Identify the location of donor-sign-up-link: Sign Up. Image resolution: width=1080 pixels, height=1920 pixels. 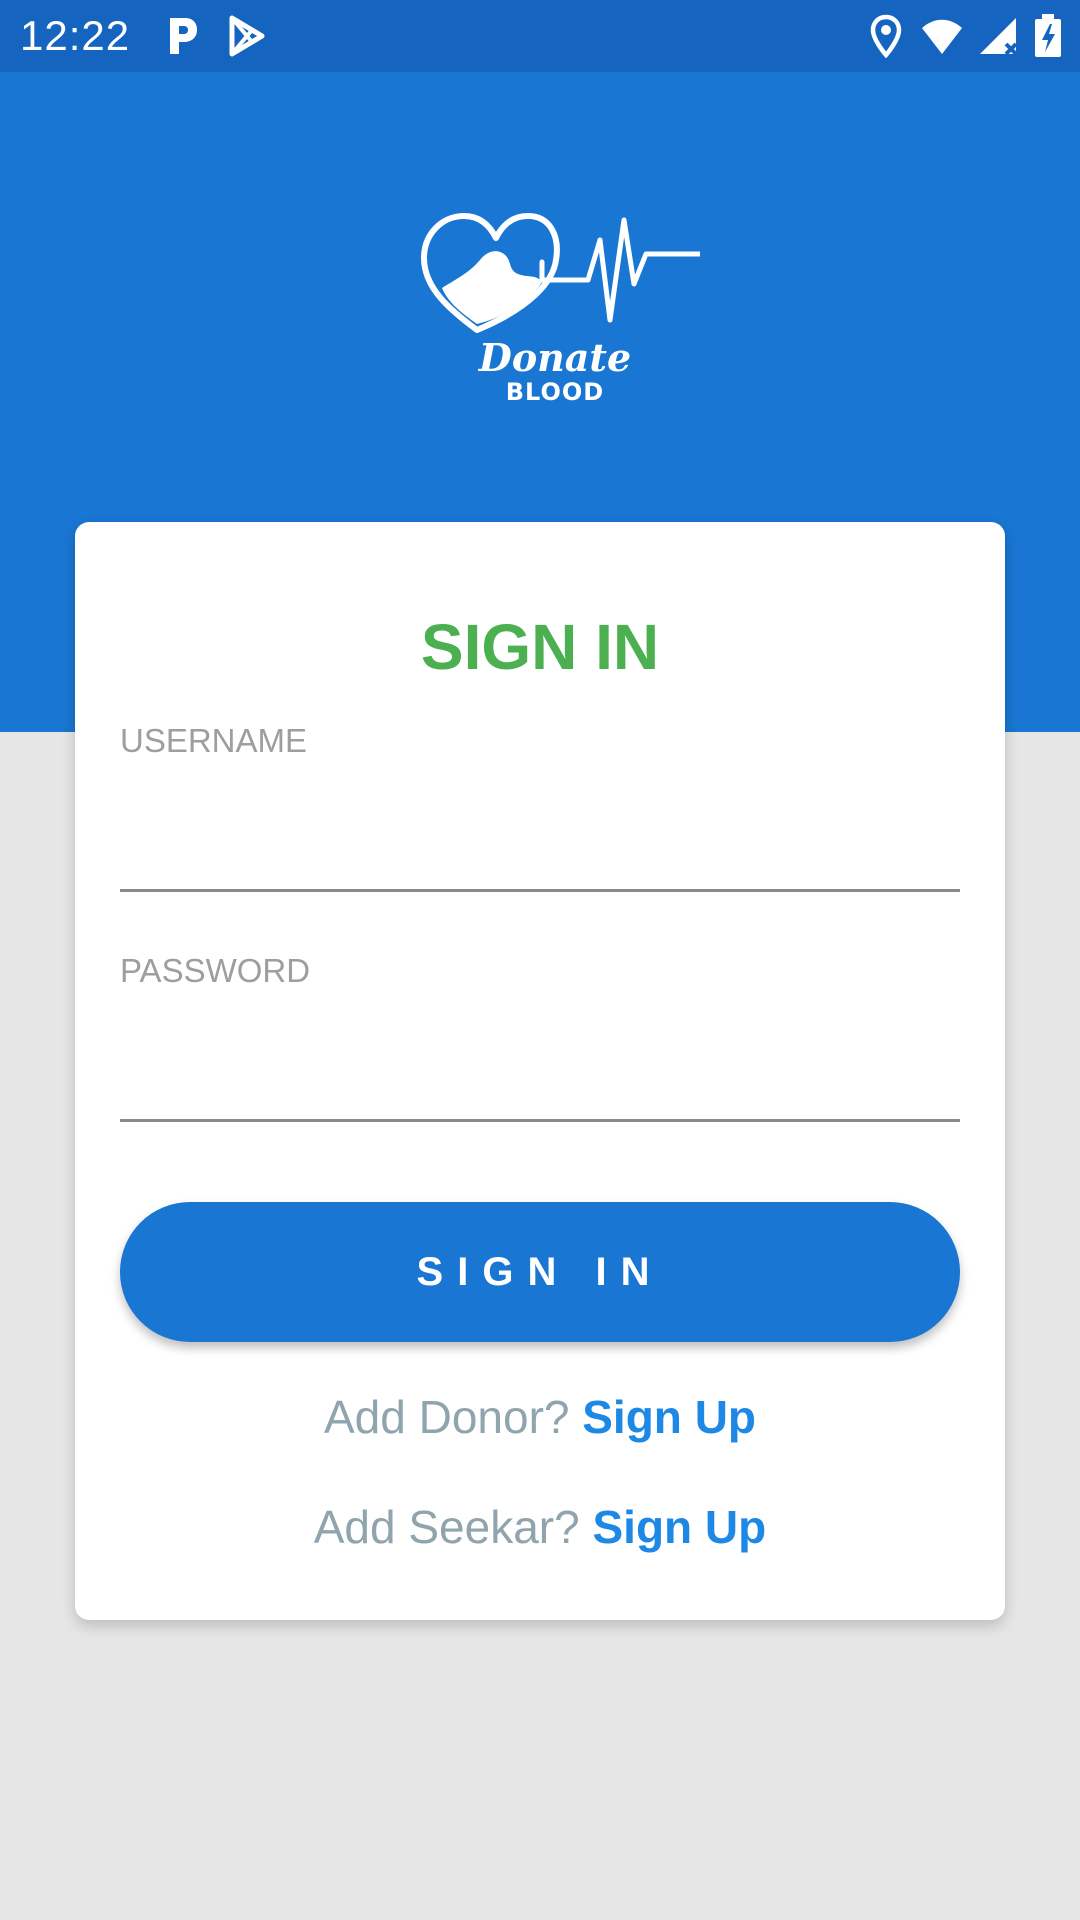
(669, 1417).